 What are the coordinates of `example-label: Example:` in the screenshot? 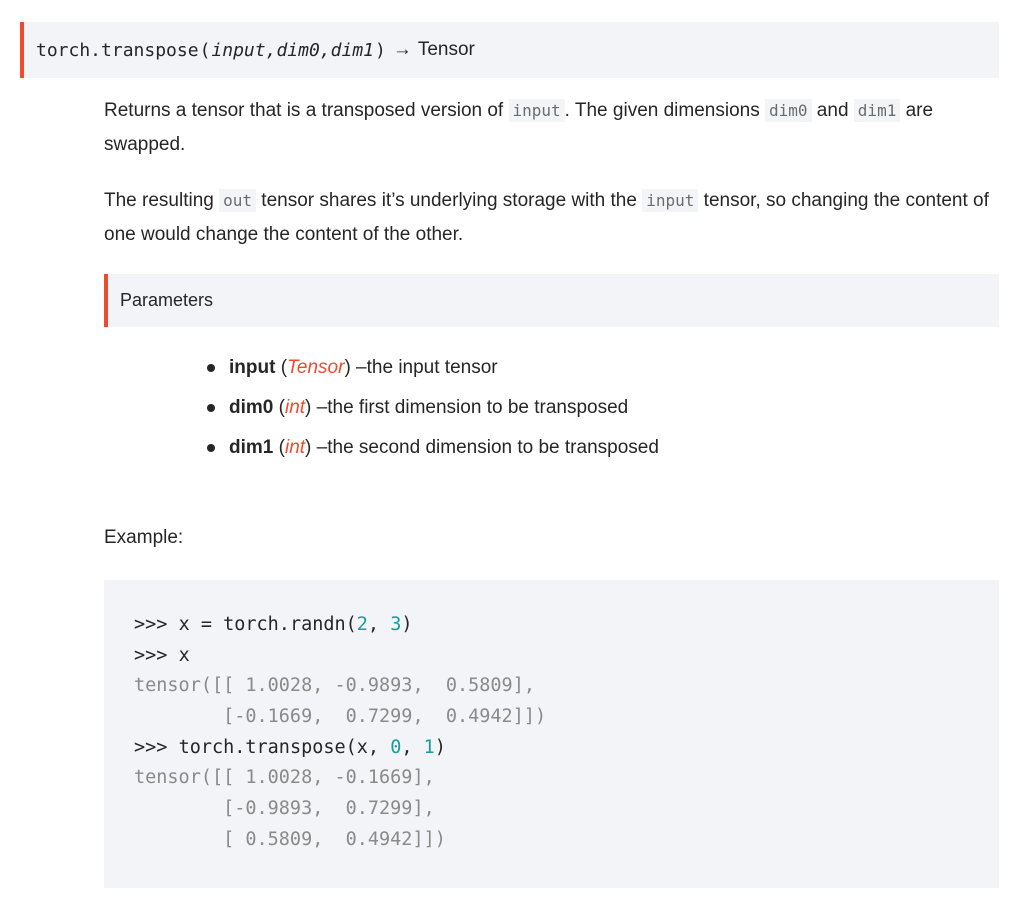 It's located at (144, 537).